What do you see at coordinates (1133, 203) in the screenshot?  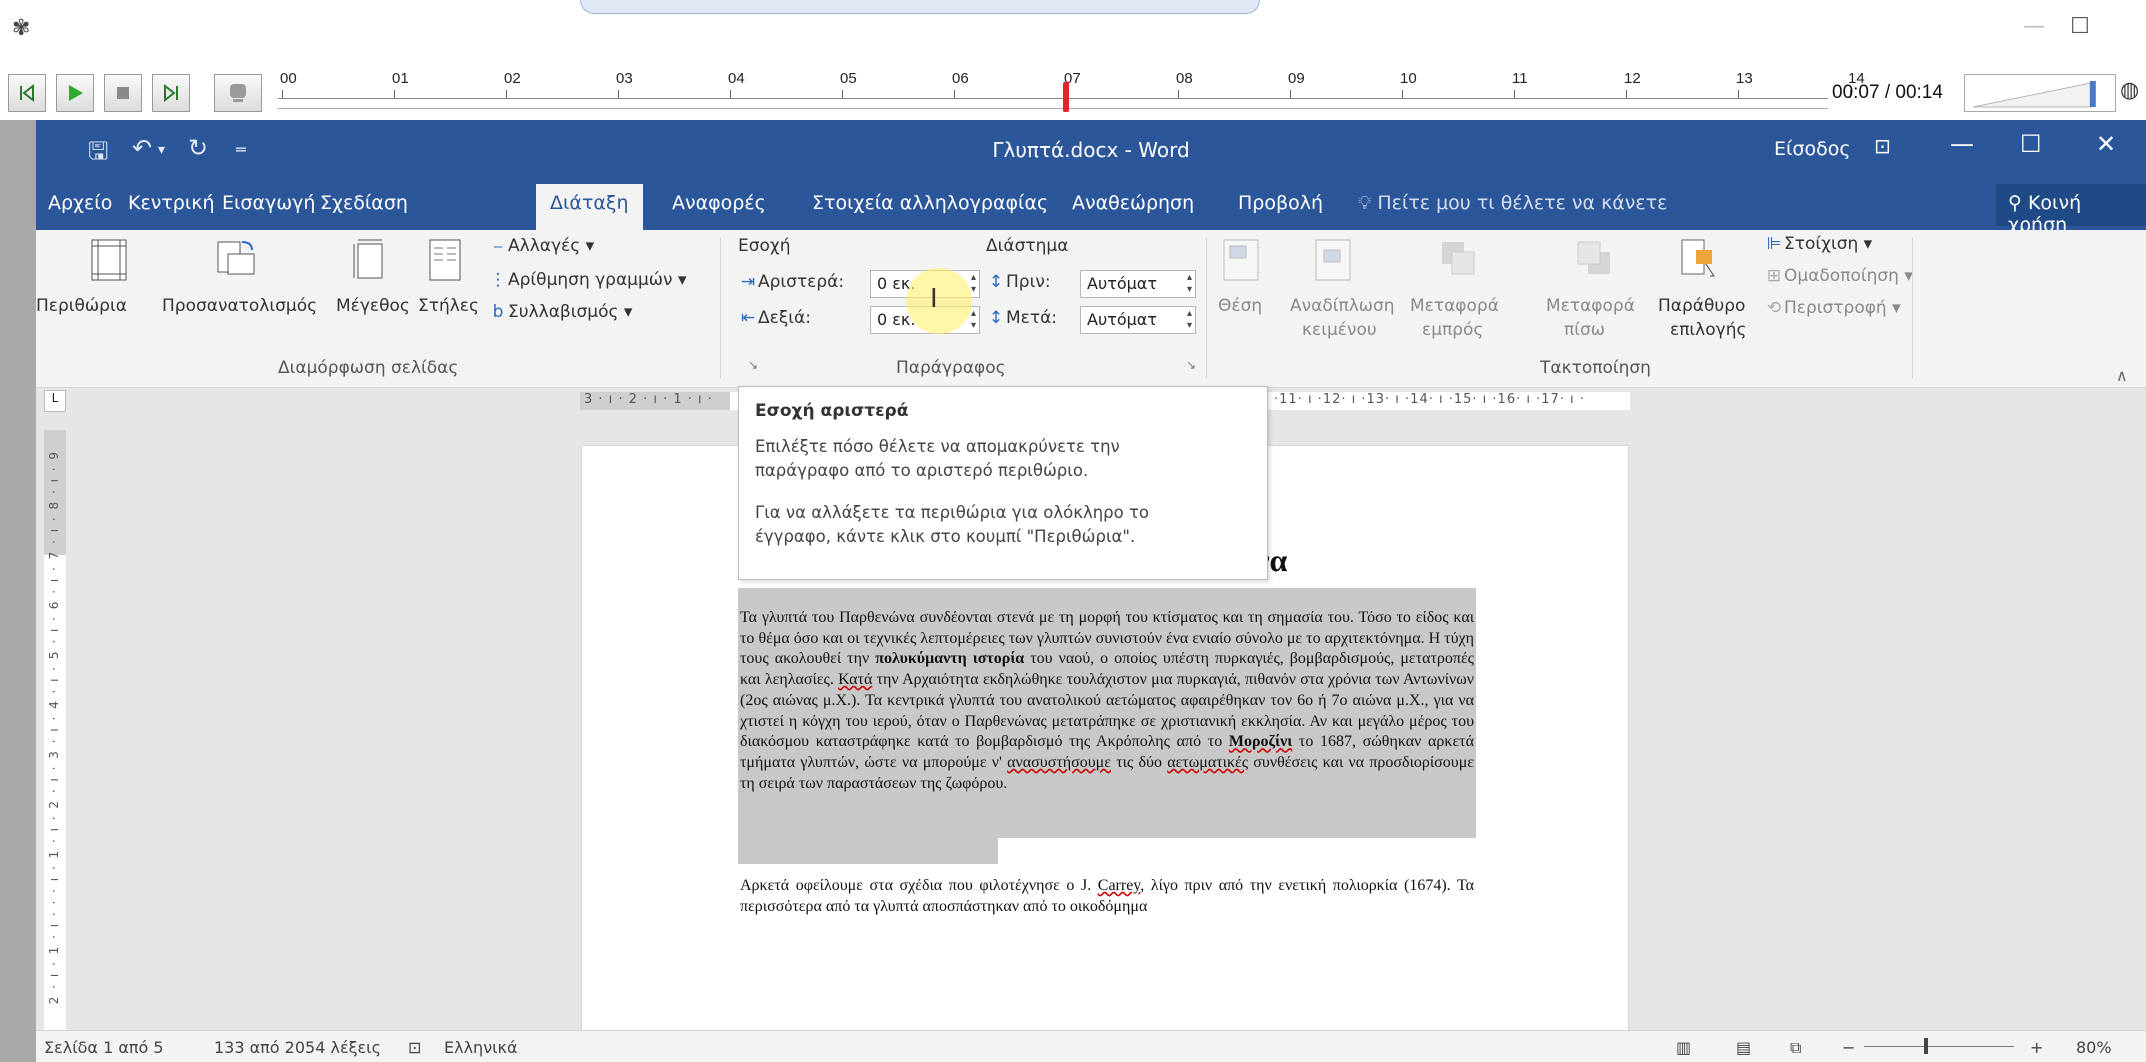 I see `tab-review: Αναθεώρηση` at bounding box center [1133, 203].